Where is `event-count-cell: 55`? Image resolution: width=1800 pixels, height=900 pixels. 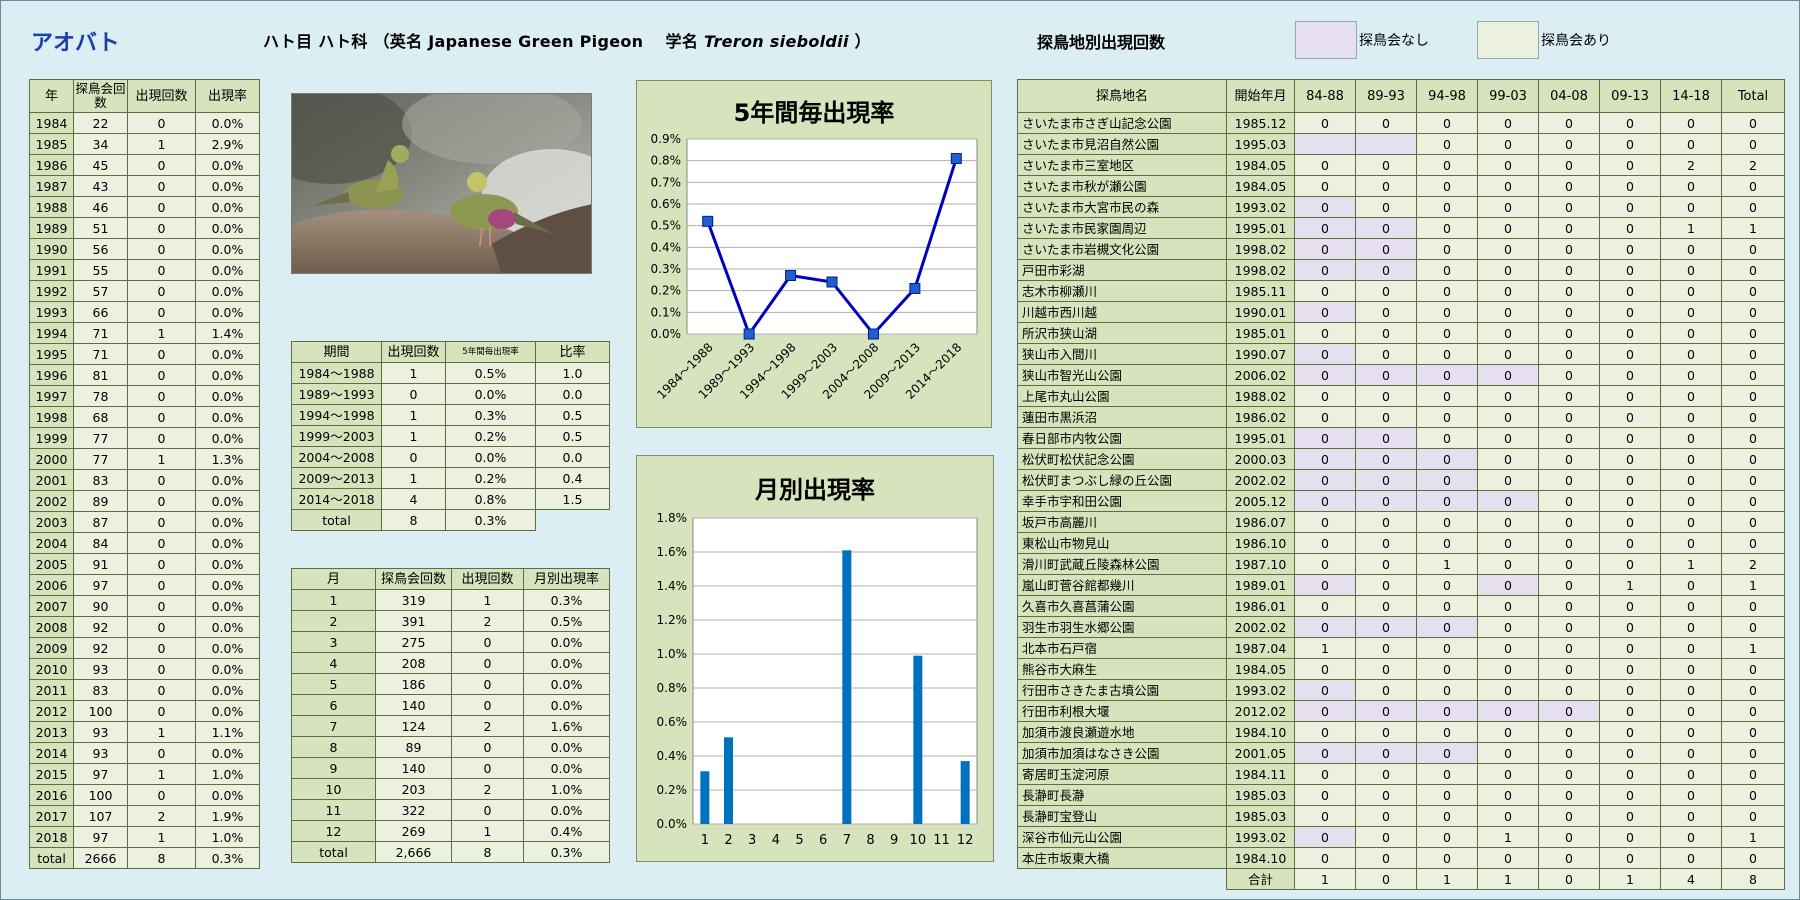 event-count-cell: 55 is located at coordinates (100, 270).